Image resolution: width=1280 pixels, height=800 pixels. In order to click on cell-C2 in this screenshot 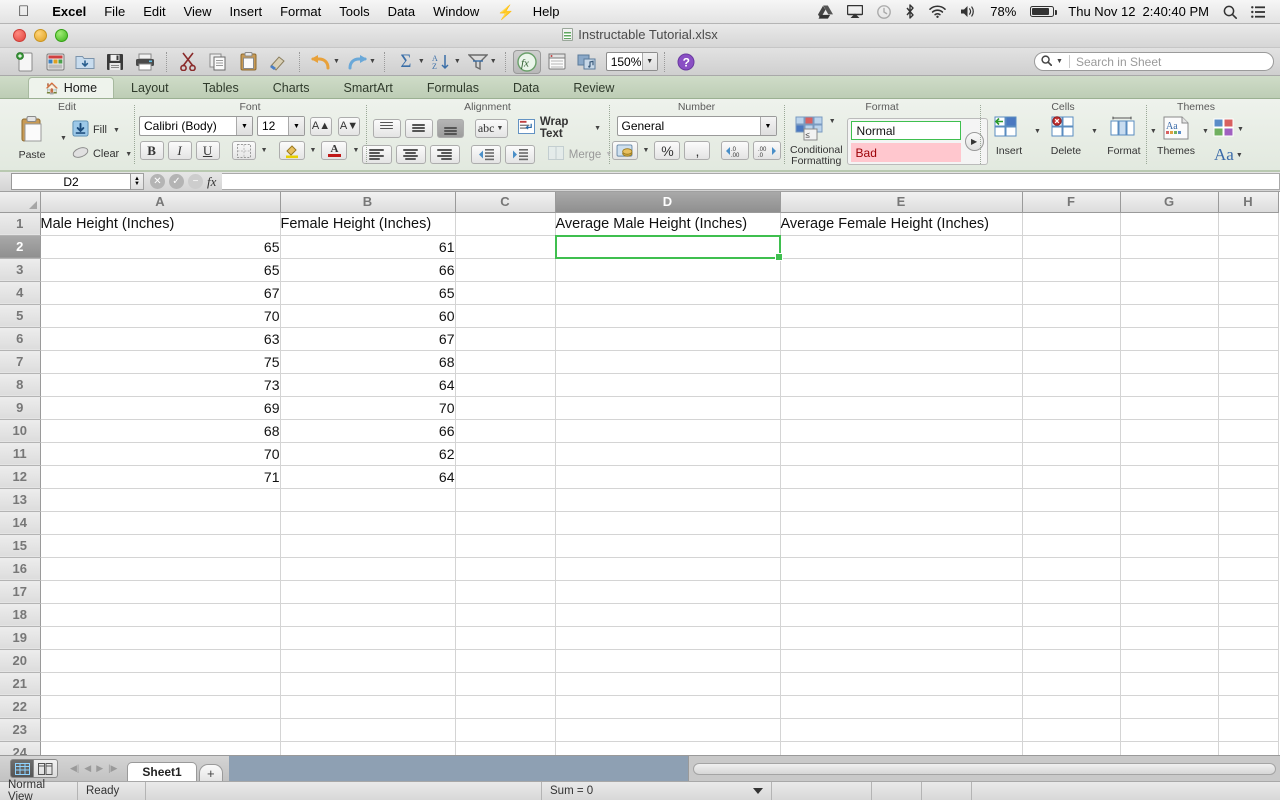, I will do `click(505, 247)`.